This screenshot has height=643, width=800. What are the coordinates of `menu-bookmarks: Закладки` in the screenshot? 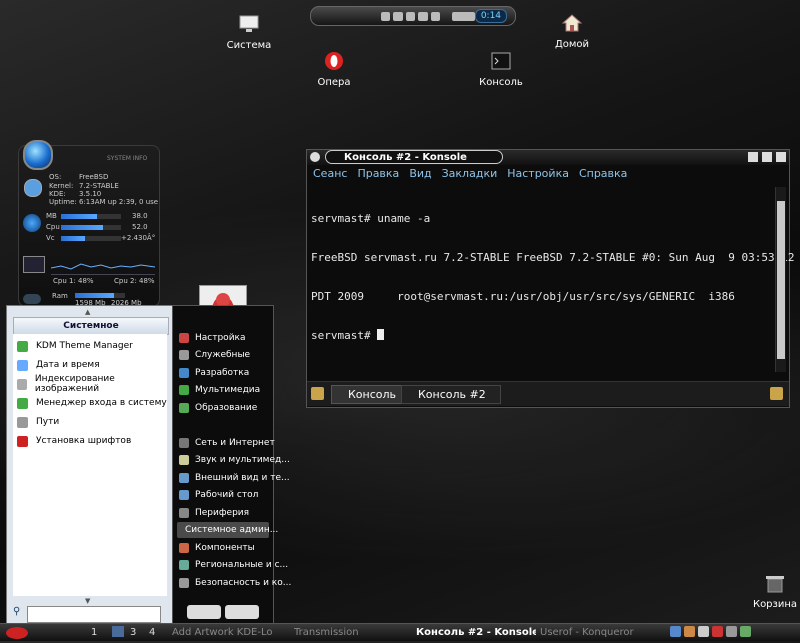 It's located at (470, 175).